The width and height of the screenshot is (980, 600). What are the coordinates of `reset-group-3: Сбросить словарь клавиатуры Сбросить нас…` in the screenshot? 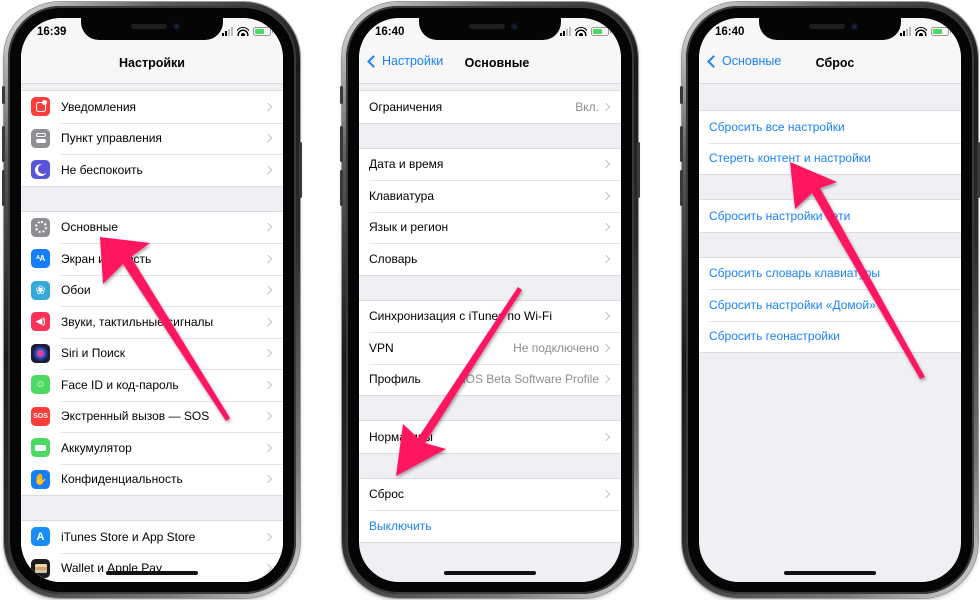 It's located at (830, 304).